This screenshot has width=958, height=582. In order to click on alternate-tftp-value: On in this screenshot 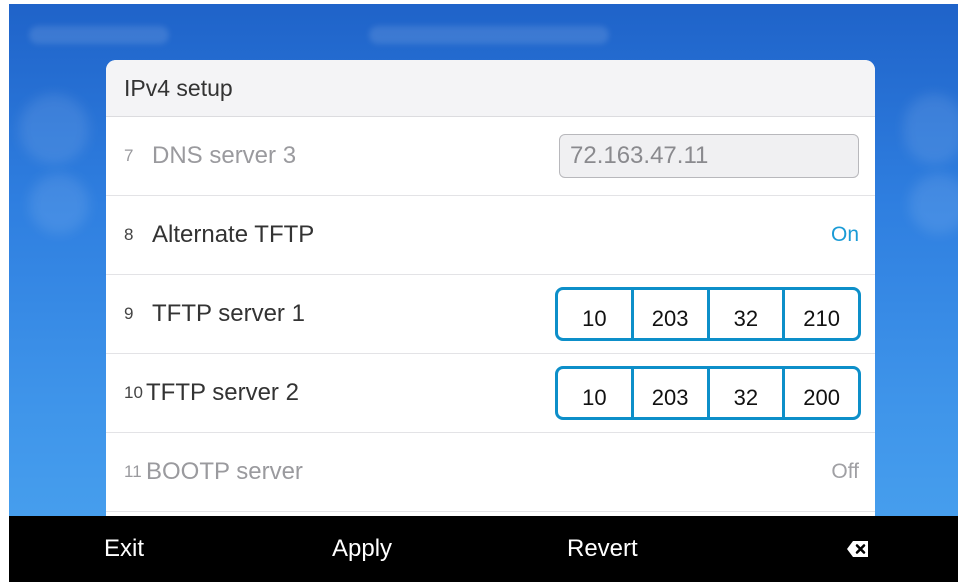, I will do `click(845, 235)`.